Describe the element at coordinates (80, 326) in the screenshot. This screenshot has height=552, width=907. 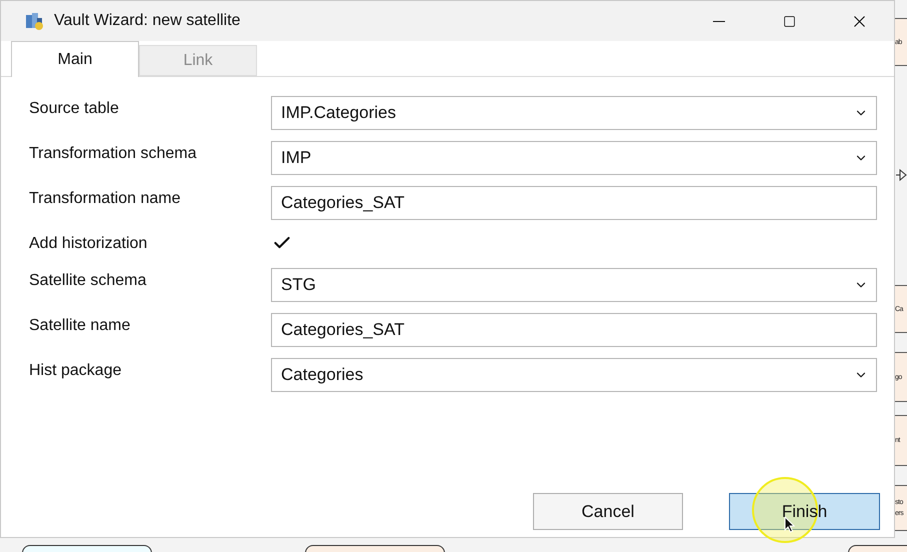
I see `field-label: Satellite name` at that location.